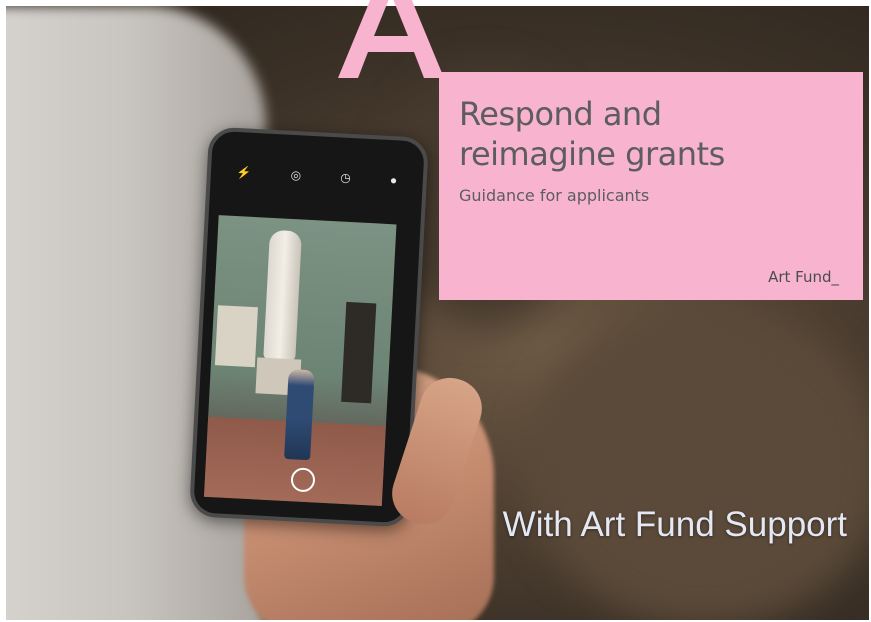 This screenshot has height=622, width=871. Describe the element at coordinates (345, 177) in the screenshot. I see `timer-icon: ◷` at that location.